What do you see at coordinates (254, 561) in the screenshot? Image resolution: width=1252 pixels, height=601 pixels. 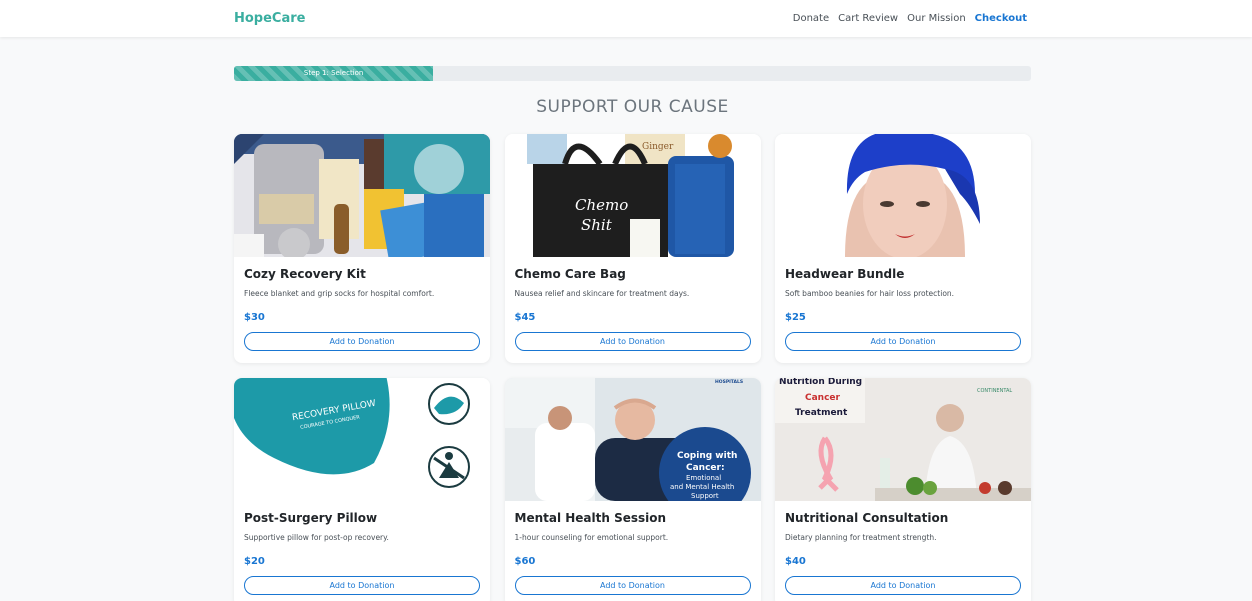 I see `product-price: $20` at bounding box center [254, 561].